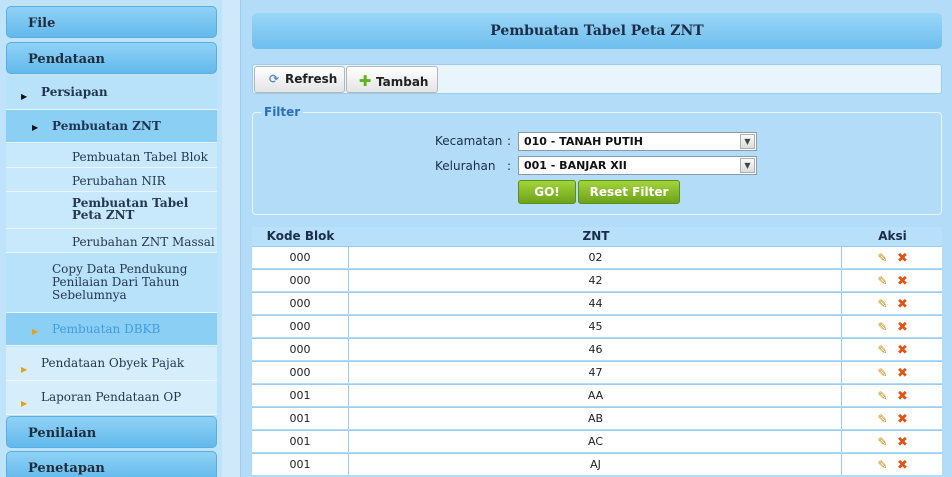 Image resolution: width=952 pixels, height=477 pixels. I want to click on cell-znt: 47, so click(596, 372).